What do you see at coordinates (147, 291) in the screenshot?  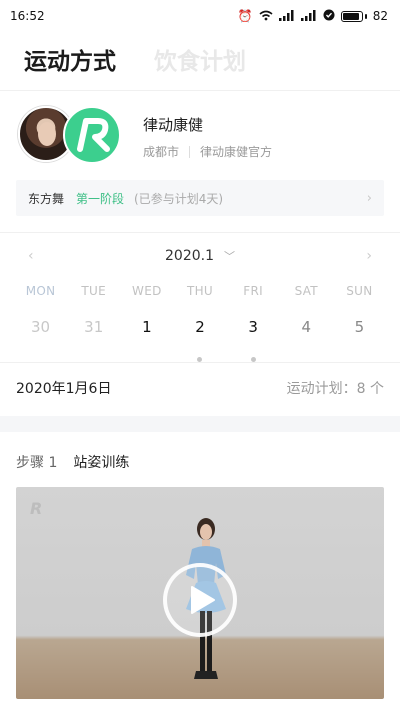 I see `weekday-label: WED` at bounding box center [147, 291].